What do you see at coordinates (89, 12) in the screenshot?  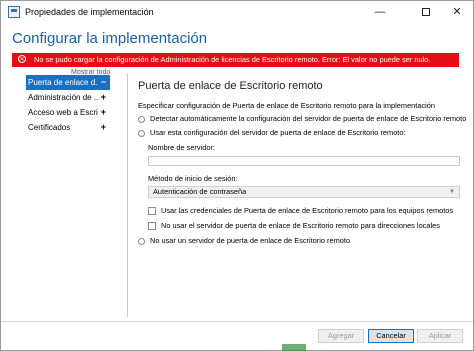 I see `window-title: Propiedades de implementación` at bounding box center [89, 12].